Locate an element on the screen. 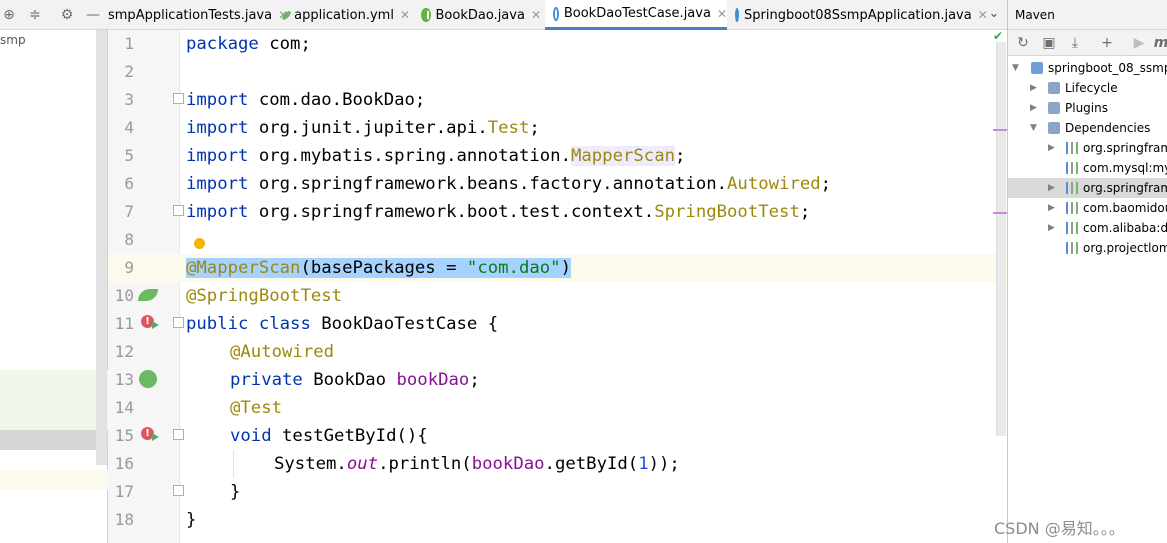  watermark: CSDN @易知。。。 is located at coordinates (1059, 528).